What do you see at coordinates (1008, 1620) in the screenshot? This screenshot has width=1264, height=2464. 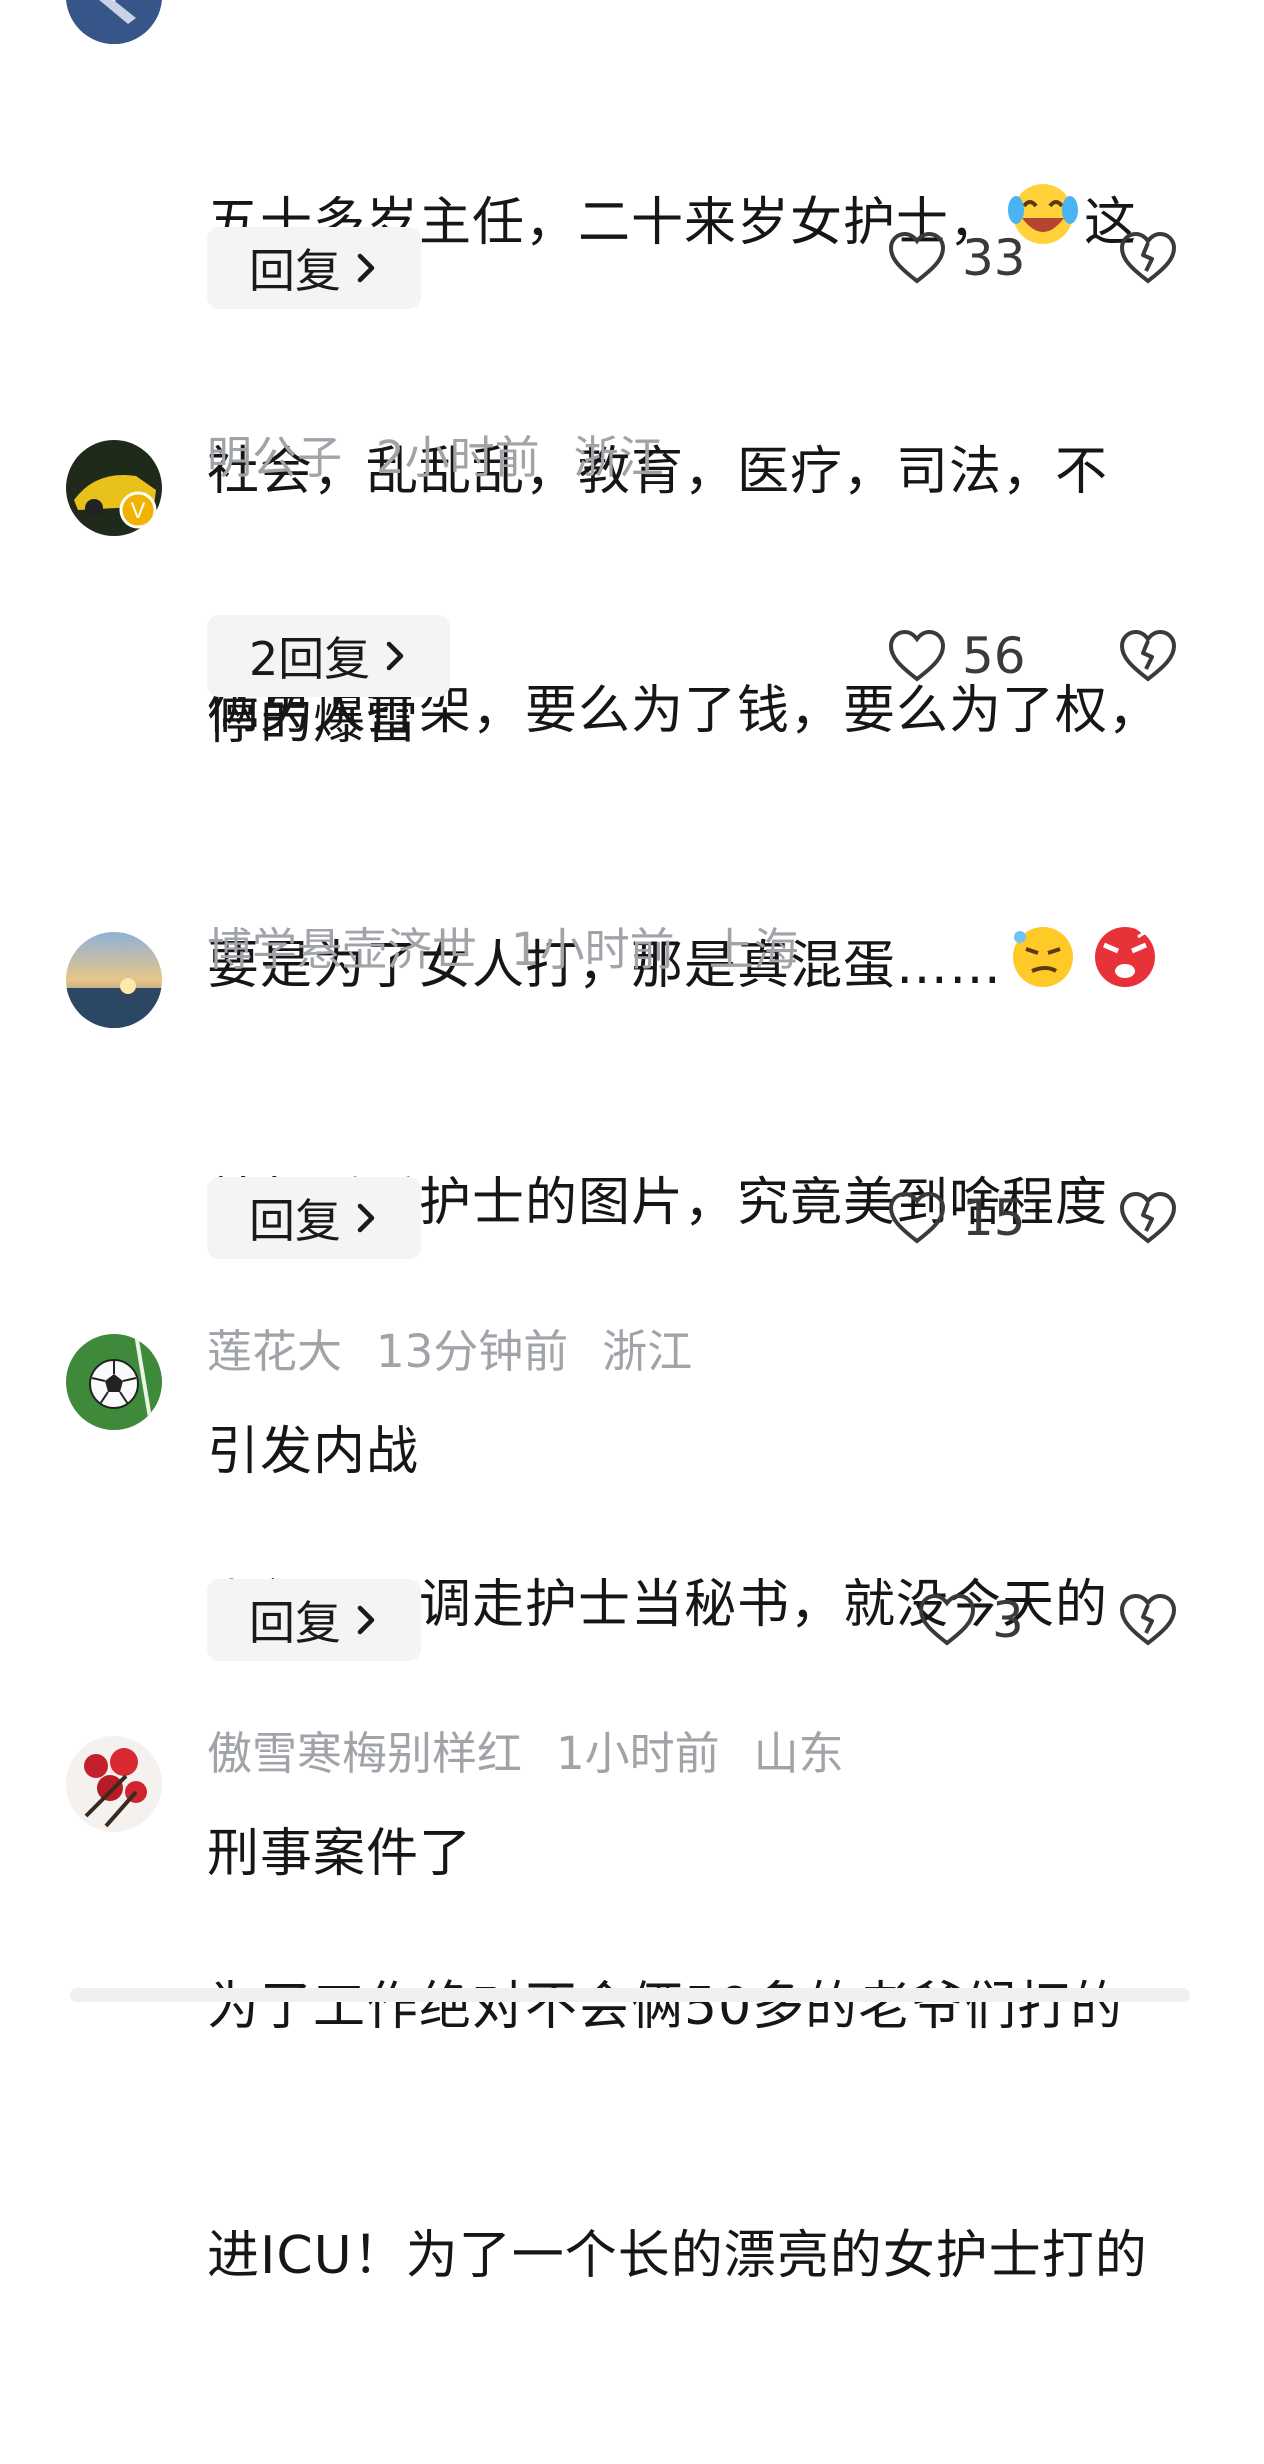 I see `like-count: 3` at bounding box center [1008, 1620].